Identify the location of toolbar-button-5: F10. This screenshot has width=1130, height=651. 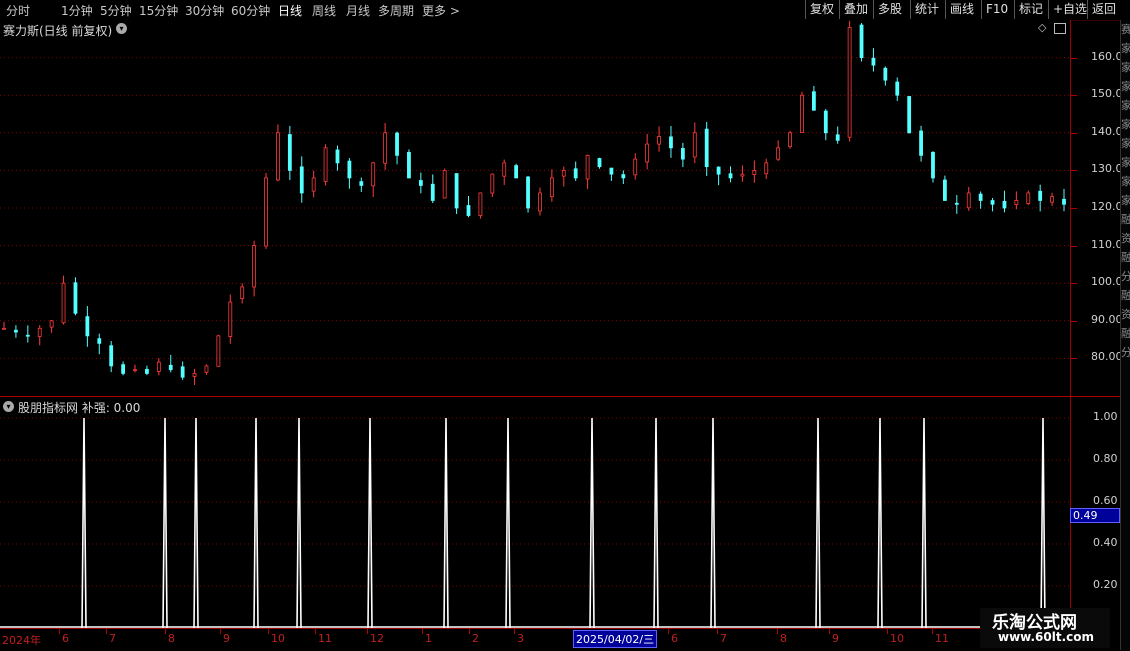
(996, 9).